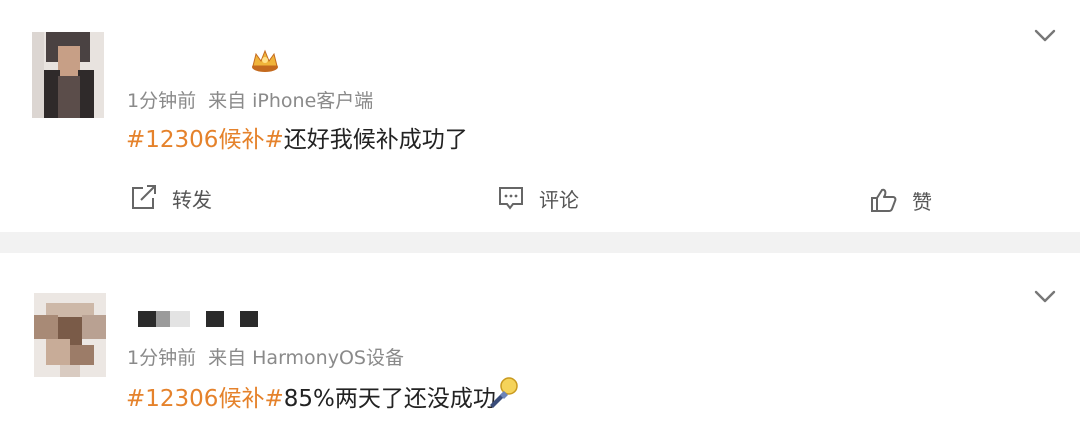 This screenshot has height=436, width=1080. I want to click on feed-divider, so click(540, 242).